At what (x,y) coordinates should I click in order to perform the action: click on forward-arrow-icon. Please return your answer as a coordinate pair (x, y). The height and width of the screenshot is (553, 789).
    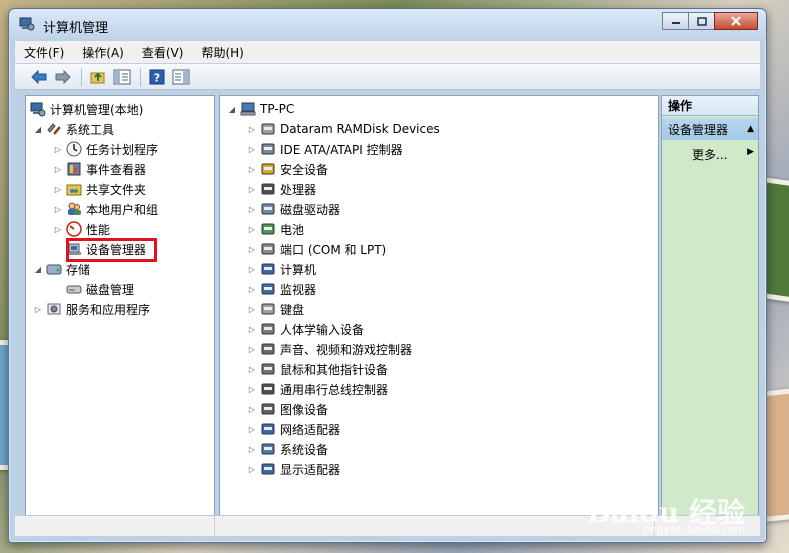
    Looking at the image, I should click on (63, 76).